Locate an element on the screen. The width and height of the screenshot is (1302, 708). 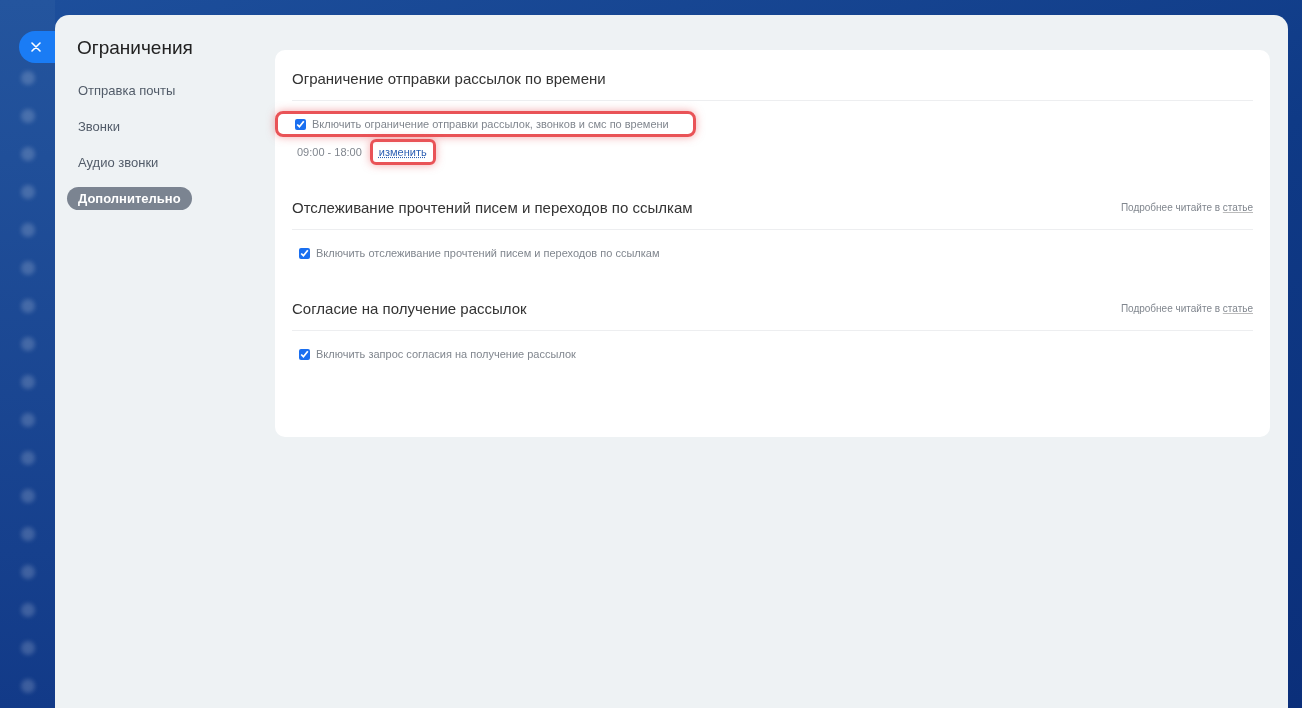
sidebar-item: Дополнительно is located at coordinates (129, 198).